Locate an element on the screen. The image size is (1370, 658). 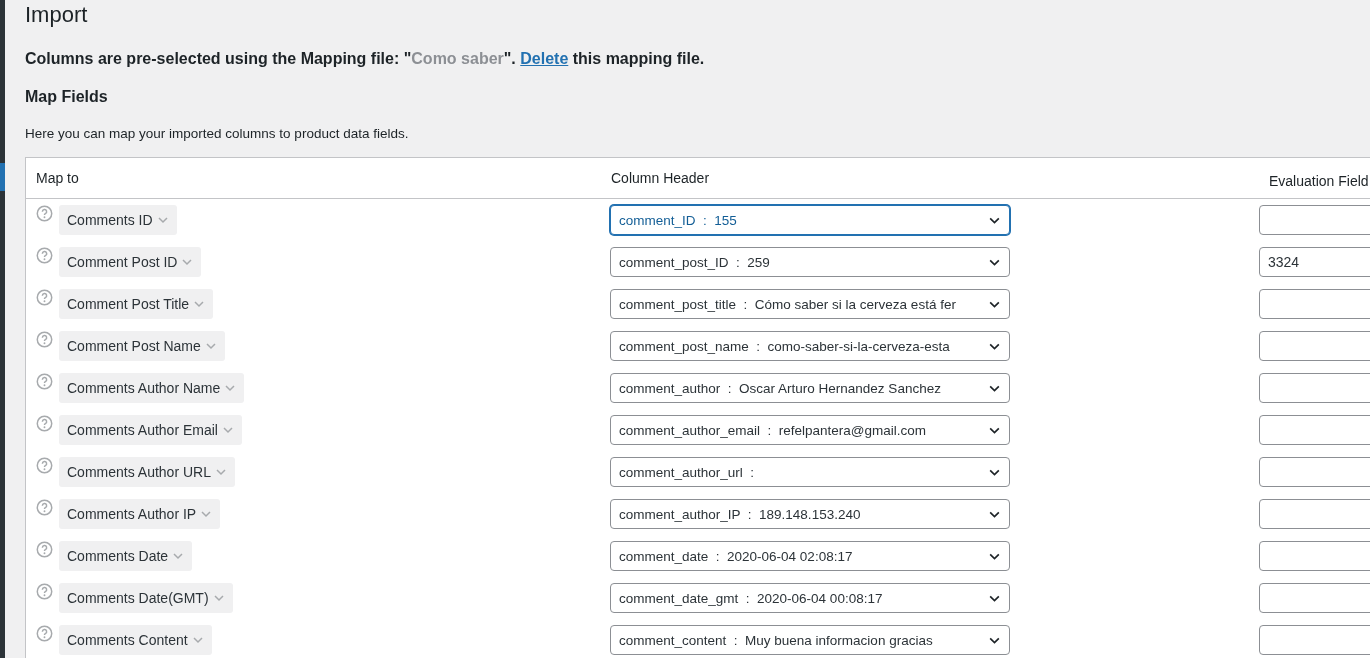
column-heading: Evaluation Field is located at coordinates (1319, 181).